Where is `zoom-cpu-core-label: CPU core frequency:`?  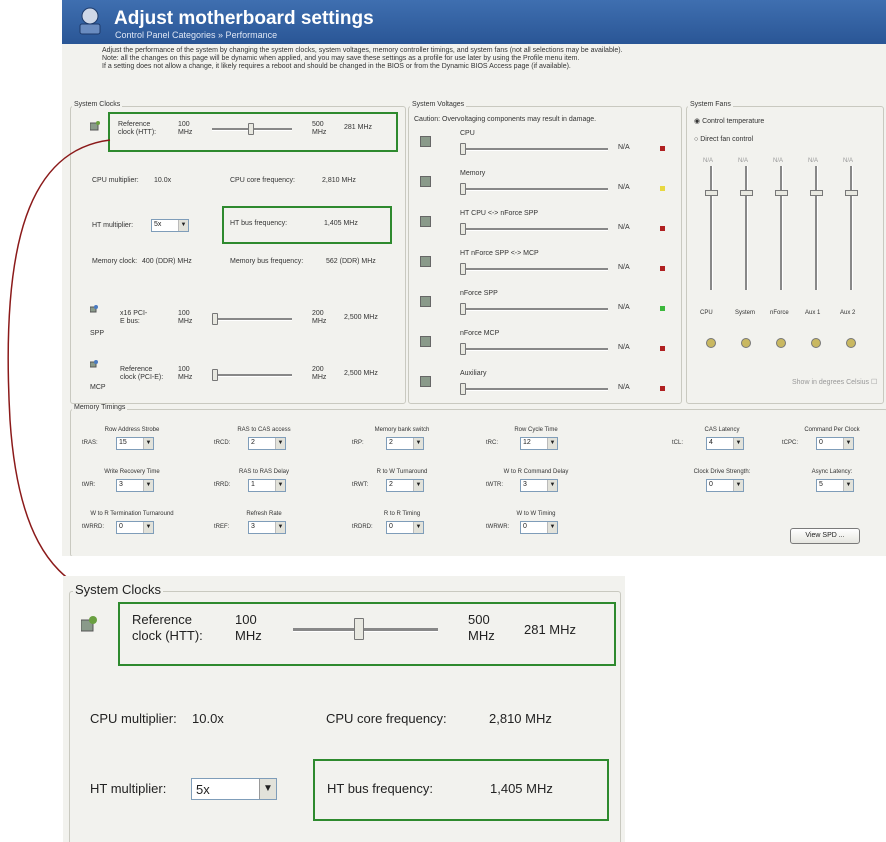 zoom-cpu-core-label: CPU core frequency: is located at coordinates (386, 718).